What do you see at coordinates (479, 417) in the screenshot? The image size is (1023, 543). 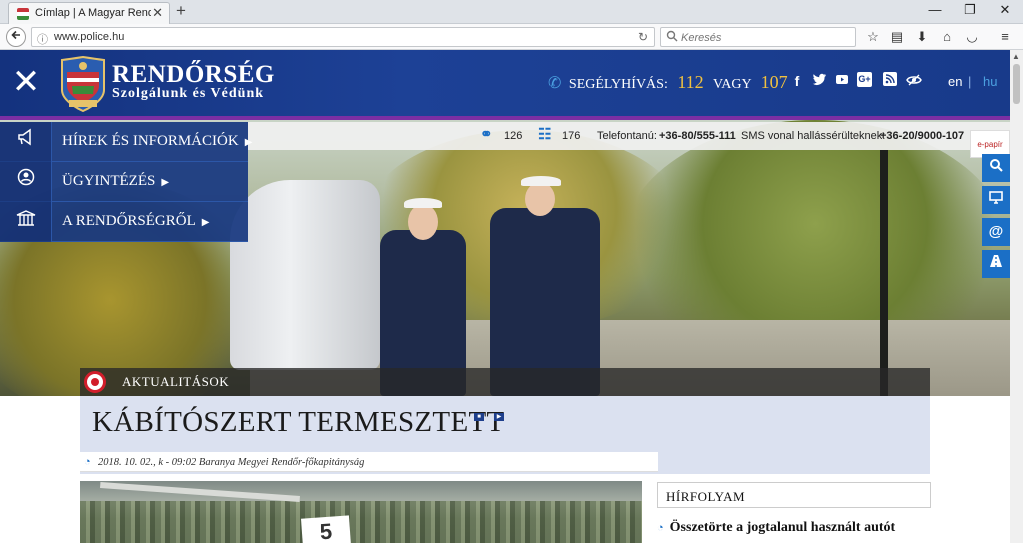 I see `image-gallery-icon: ■` at bounding box center [479, 417].